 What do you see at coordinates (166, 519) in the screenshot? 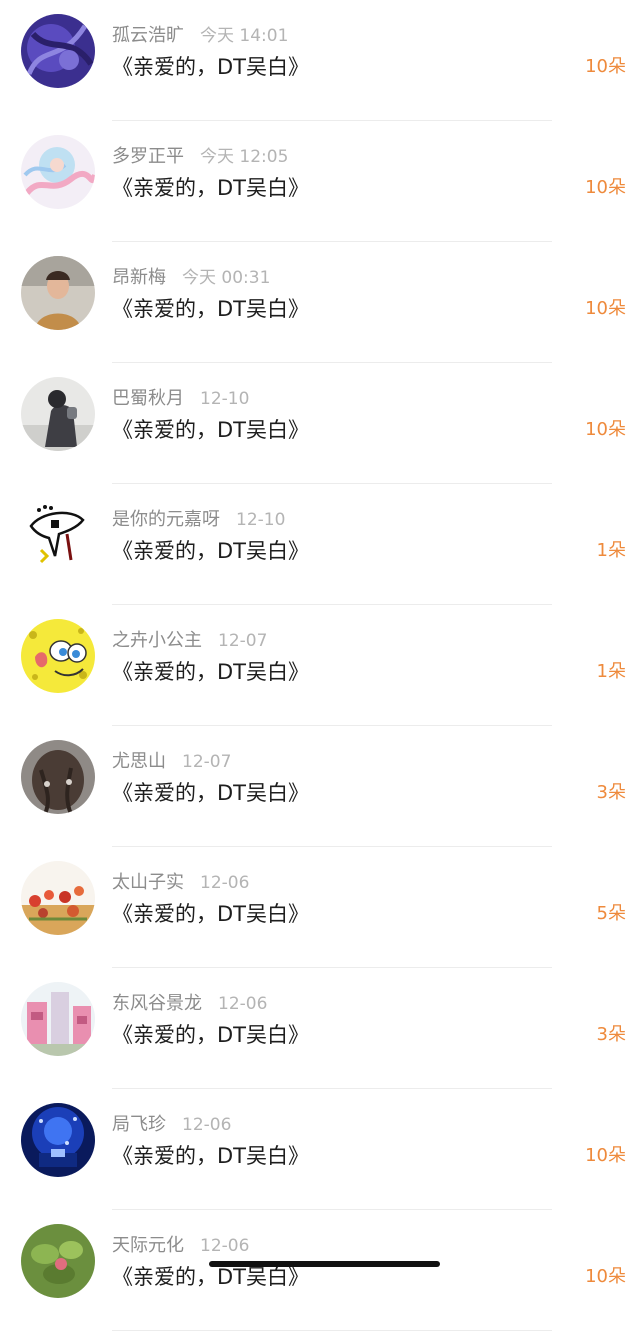
I see `user-name: 是你的元嘉呀` at bounding box center [166, 519].